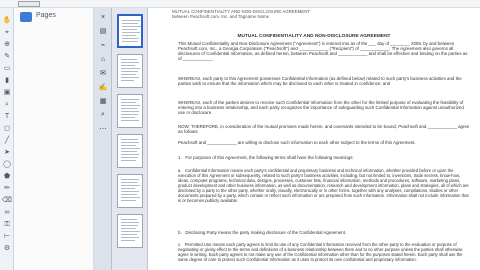 The height and width of the screenshot is (270, 480). Describe the element at coordinates (46, 15) in the screenshot. I see `panel-title: Pages` at that location.